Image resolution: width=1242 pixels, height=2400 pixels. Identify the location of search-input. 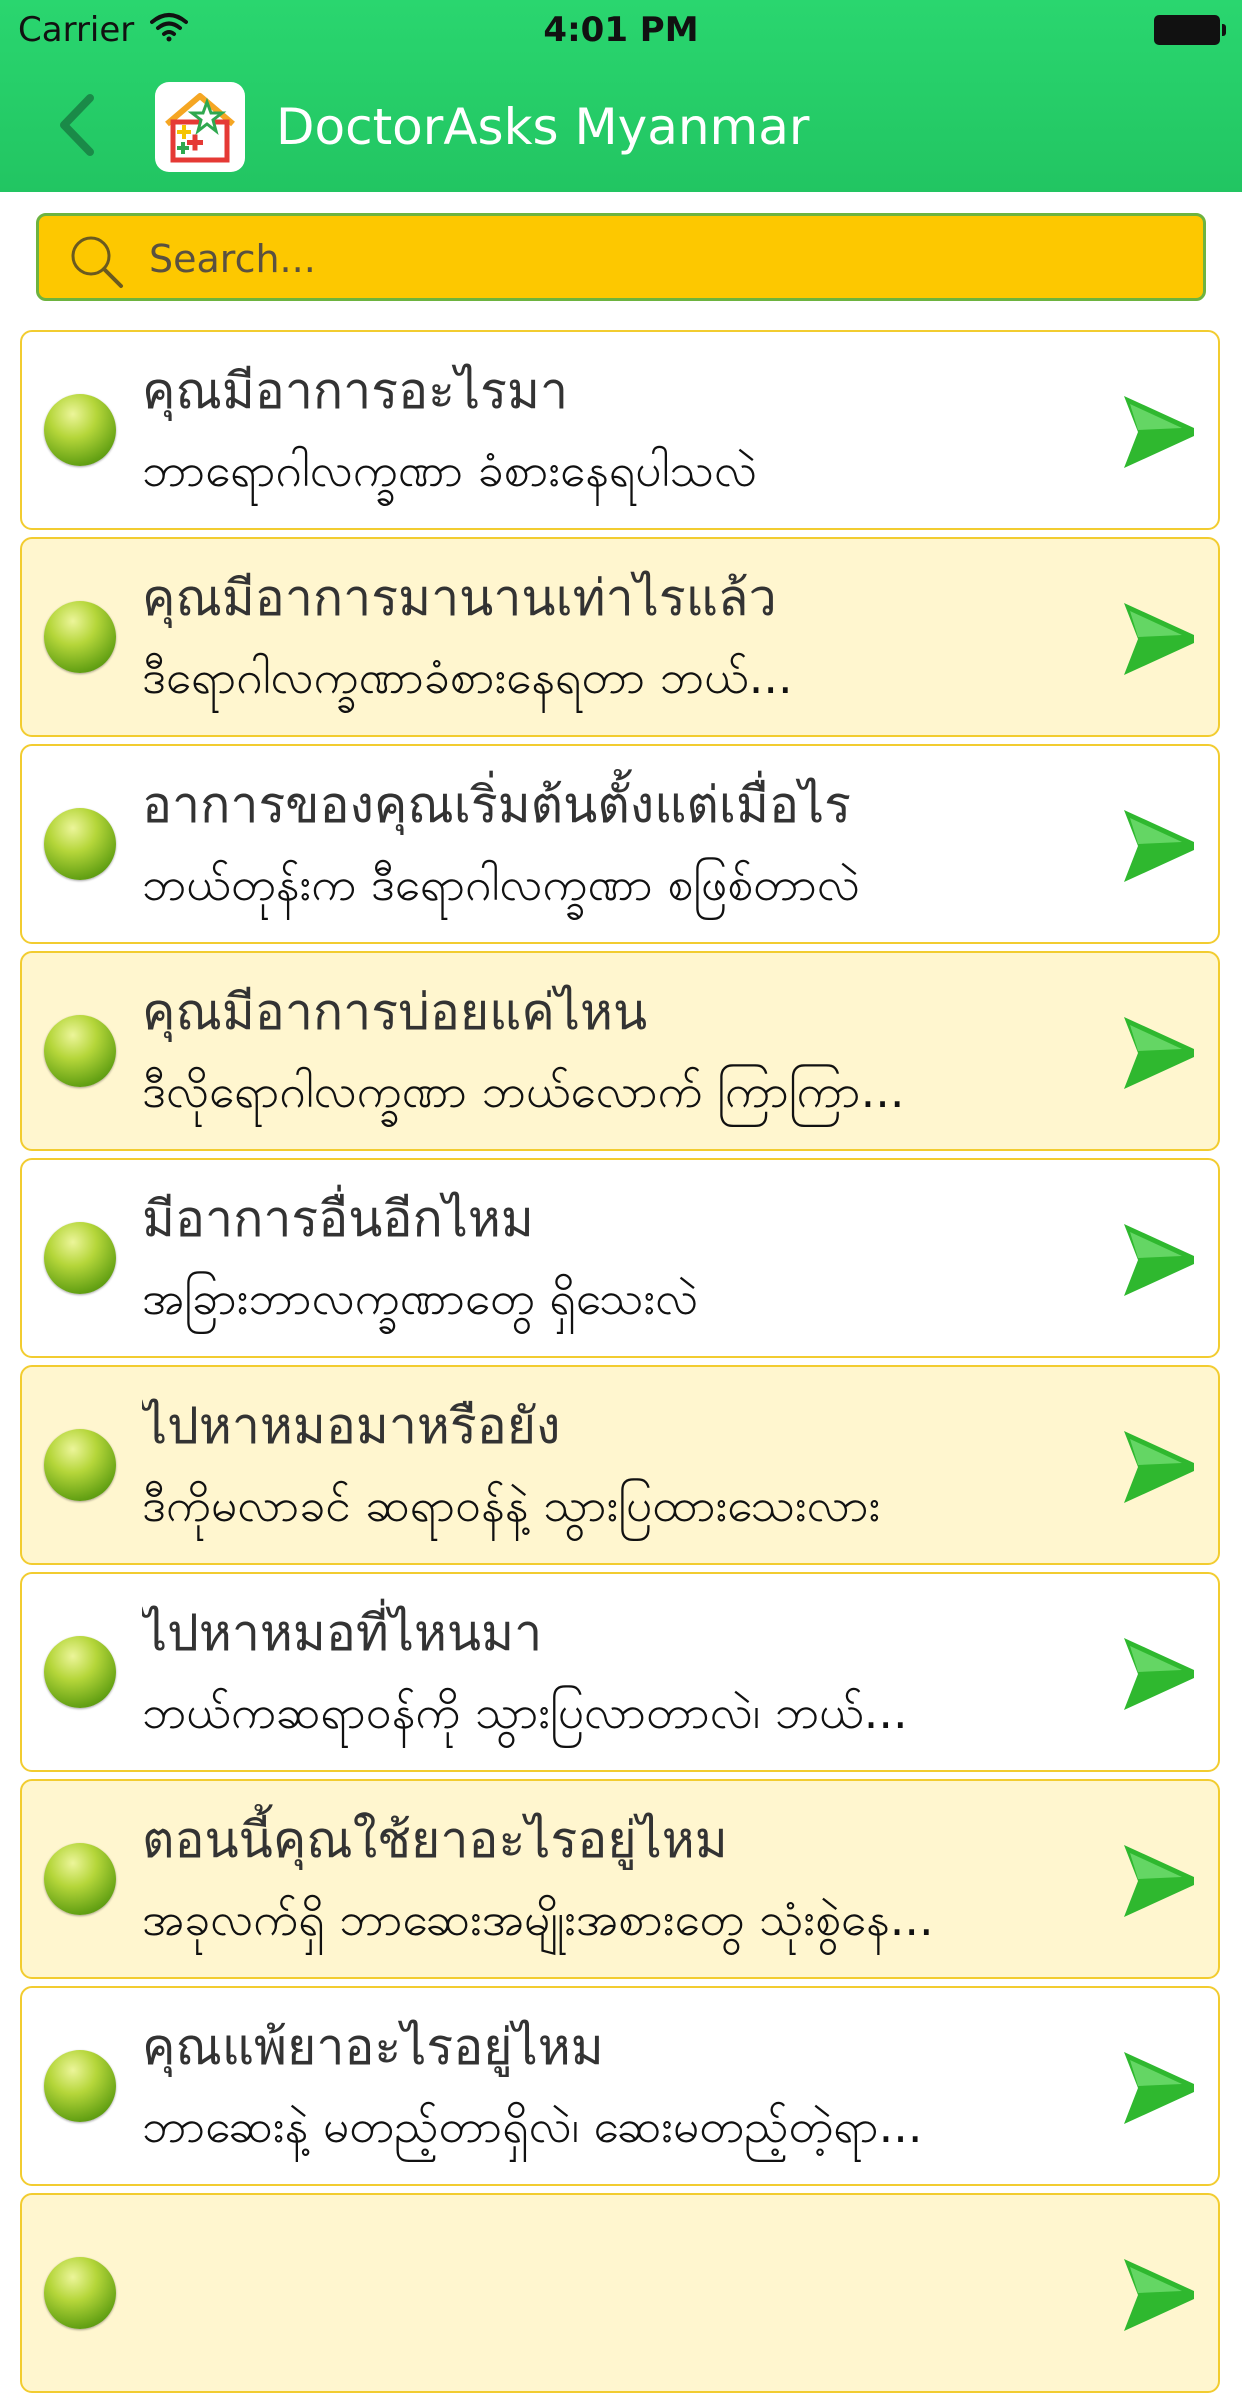
(664, 259).